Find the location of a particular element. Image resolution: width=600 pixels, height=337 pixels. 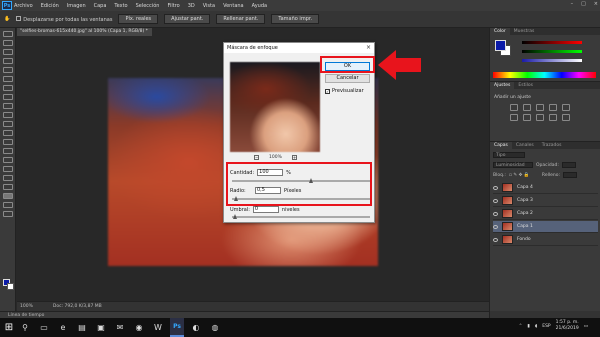

blue-slider is located at coordinates (552, 60).